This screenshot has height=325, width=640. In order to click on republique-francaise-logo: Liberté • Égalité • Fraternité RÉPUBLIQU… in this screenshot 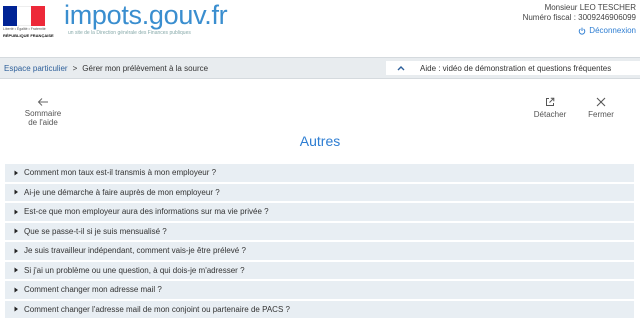, I will do `click(28, 24)`.